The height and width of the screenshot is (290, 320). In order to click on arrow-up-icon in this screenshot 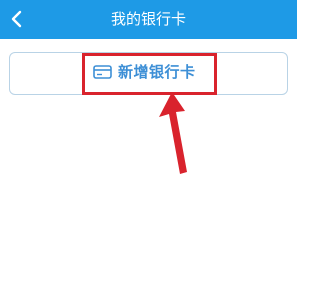, I will do `click(173, 133)`.